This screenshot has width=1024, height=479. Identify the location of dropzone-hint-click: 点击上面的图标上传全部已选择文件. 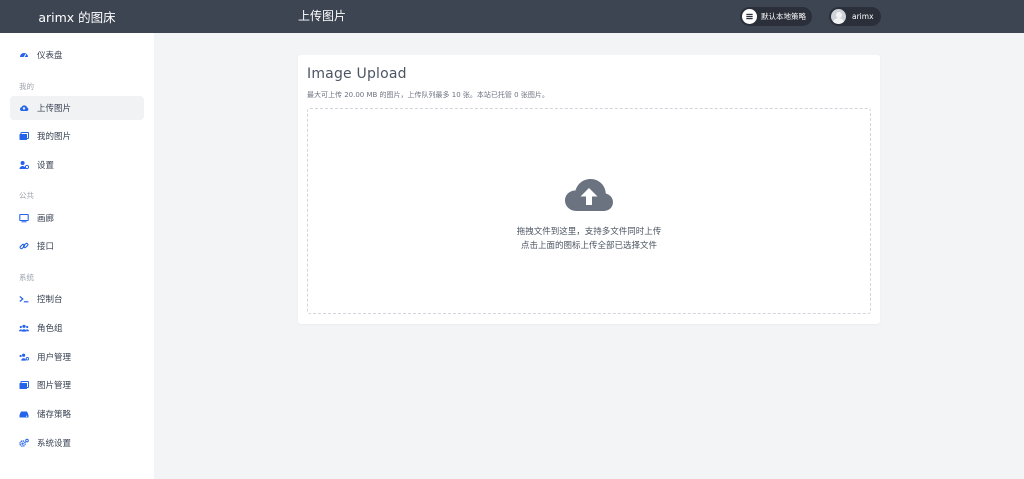
(588, 246).